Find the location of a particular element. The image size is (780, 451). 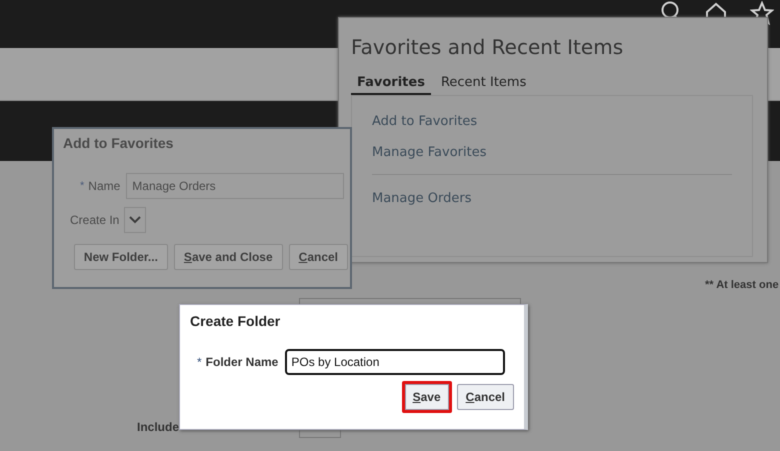

favorite-link: Manage Orders is located at coordinates (552, 198).